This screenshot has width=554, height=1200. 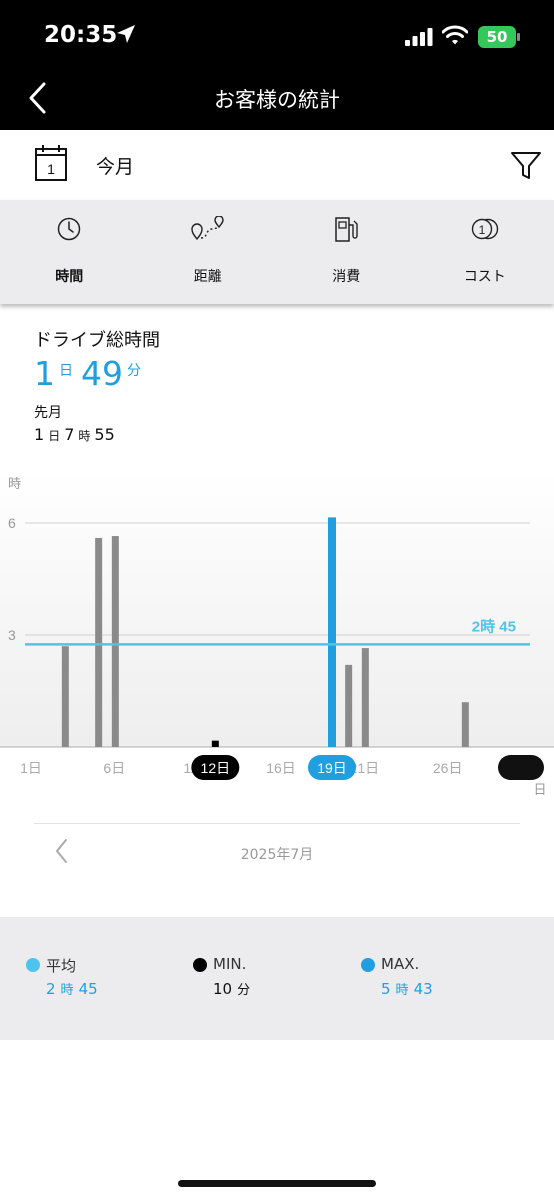 I want to click on month-divider, so click(x=277, y=823).